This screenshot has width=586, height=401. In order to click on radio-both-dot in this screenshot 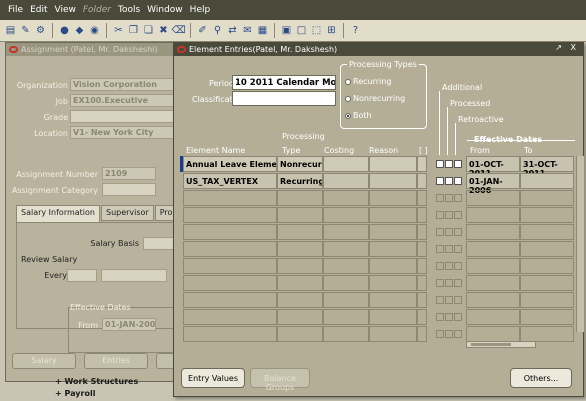, I will do `click(348, 115)`.